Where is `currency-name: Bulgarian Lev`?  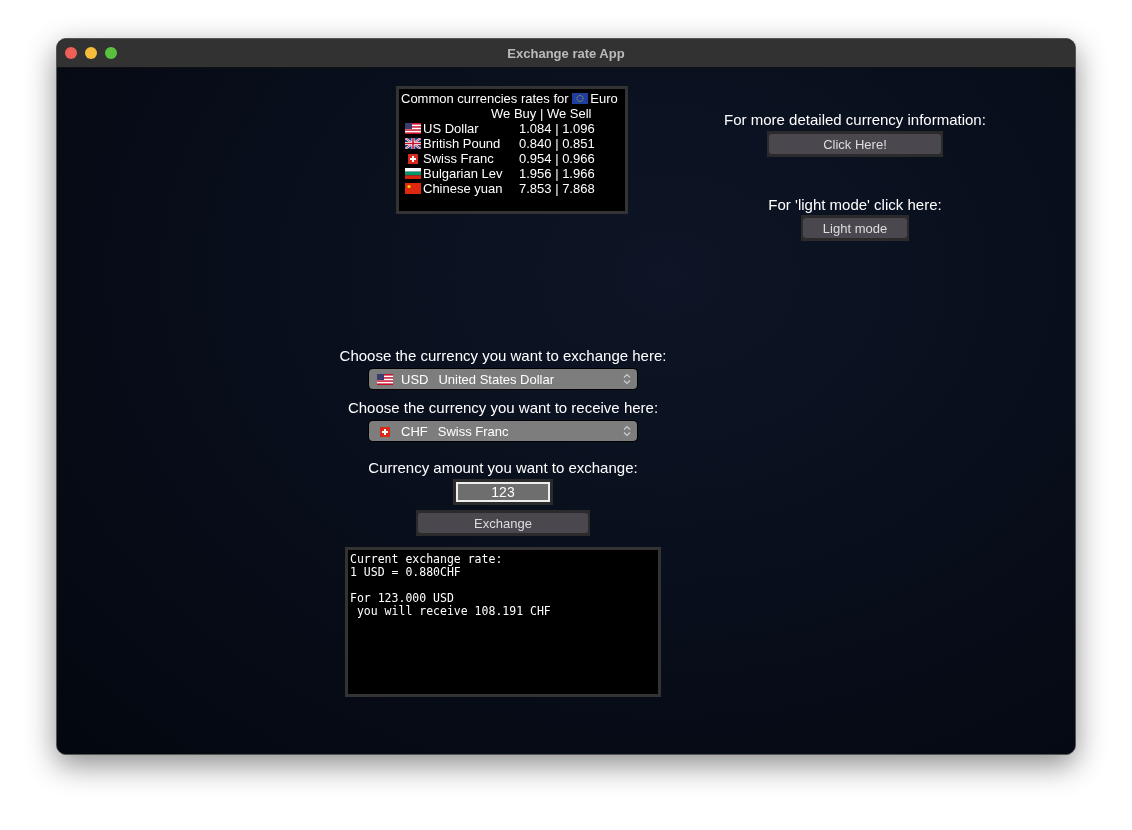
currency-name: Bulgarian Lev is located at coordinates (463, 173).